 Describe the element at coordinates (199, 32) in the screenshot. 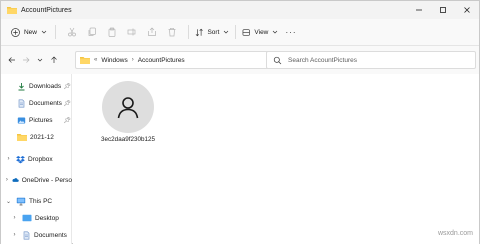

I see `sort-icon` at that location.